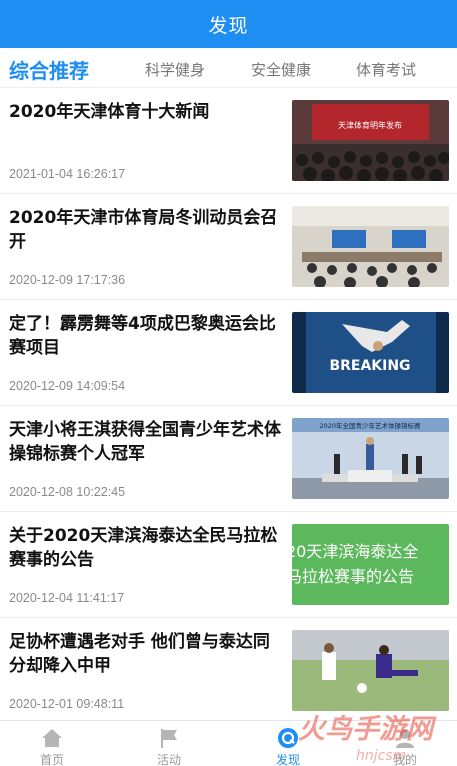 Image resolution: width=457 pixels, height=766 pixels. What do you see at coordinates (143, 230) in the screenshot?
I see `news-headline: 2020年天津市体育局冬训动员会召开` at bounding box center [143, 230].